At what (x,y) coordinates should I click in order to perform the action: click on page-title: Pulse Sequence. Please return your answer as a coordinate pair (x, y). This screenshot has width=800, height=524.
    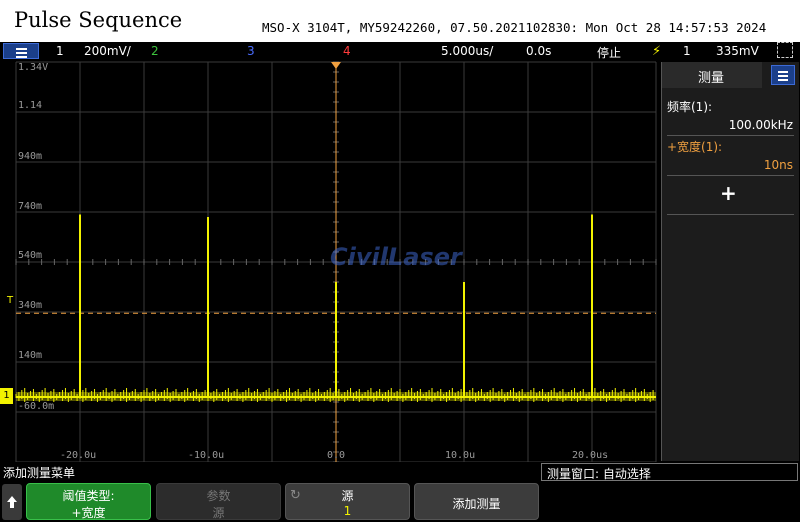
    Looking at the image, I should click on (98, 20).